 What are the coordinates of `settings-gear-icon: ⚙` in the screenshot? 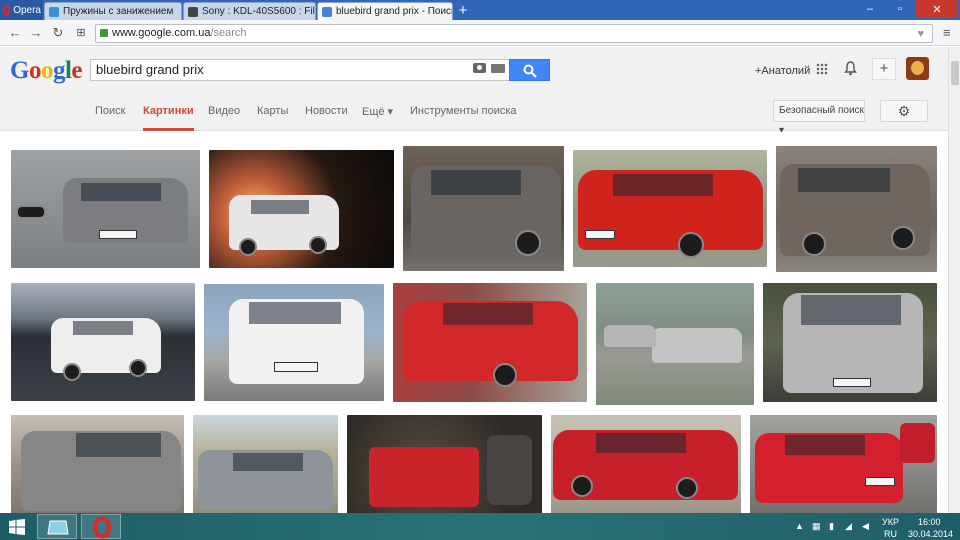 It's located at (904, 111).